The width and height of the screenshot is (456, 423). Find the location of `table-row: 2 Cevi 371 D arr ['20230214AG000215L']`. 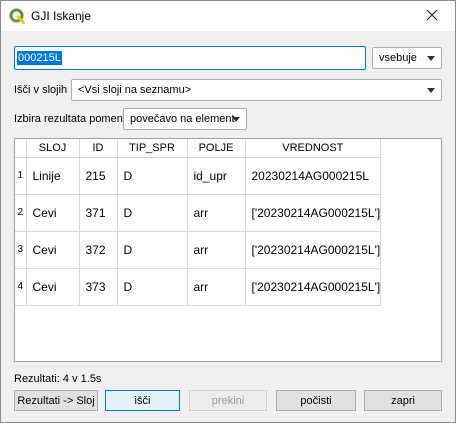

table-row: 2 Cevi 371 D arr ['20230214AG000215L'] is located at coordinates (198, 213).